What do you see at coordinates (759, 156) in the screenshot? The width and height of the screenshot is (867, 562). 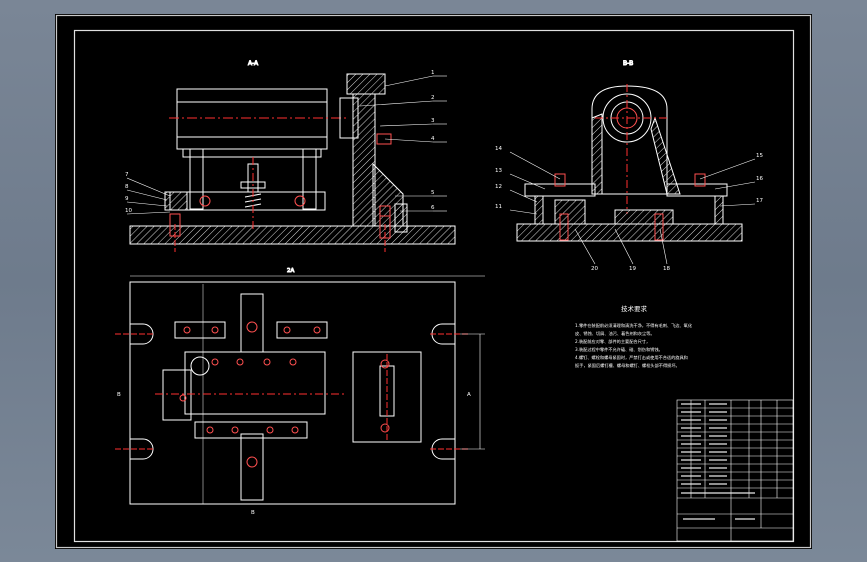 I see `callout-15: 15` at bounding box center [759, 156].